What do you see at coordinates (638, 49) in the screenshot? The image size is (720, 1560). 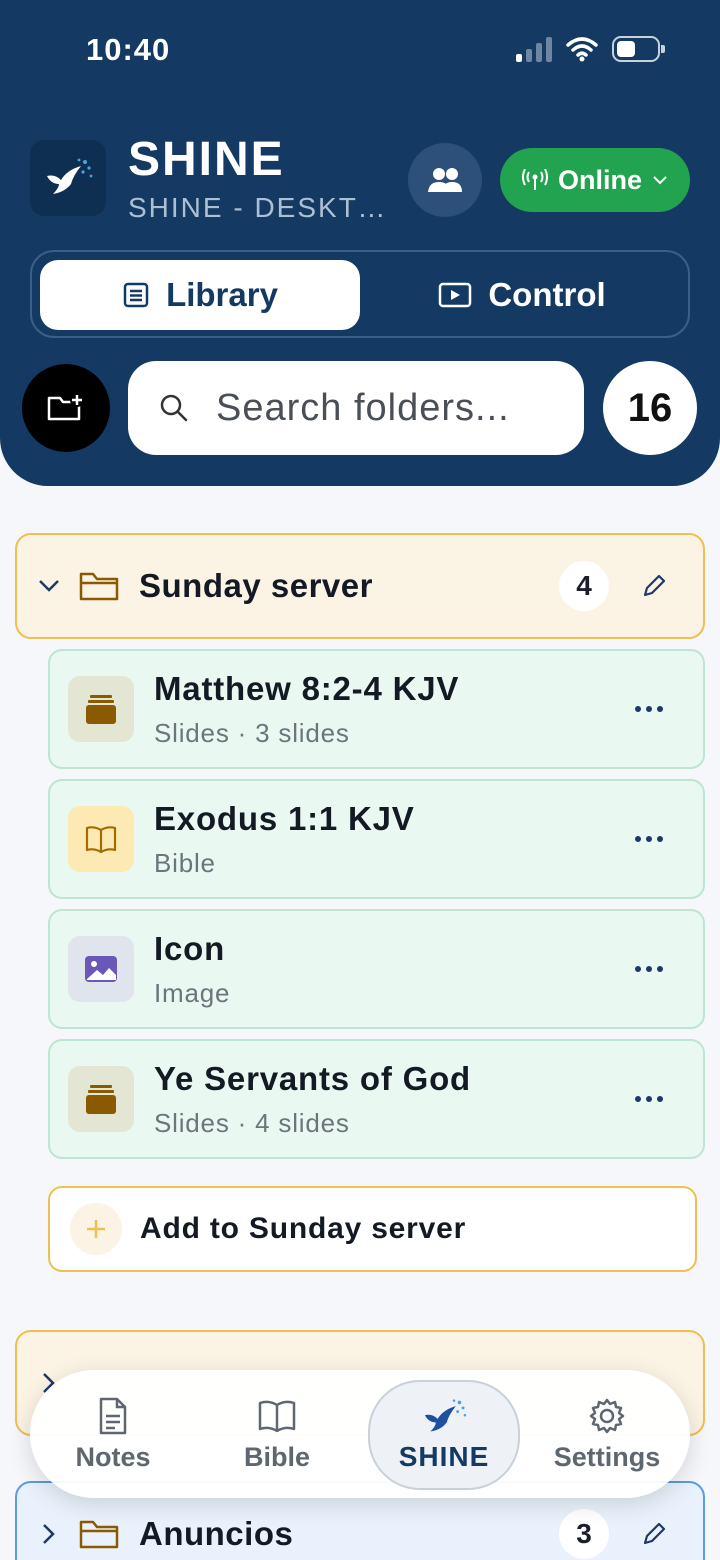 I see `battery-icon` at bounding box center [638, 49].